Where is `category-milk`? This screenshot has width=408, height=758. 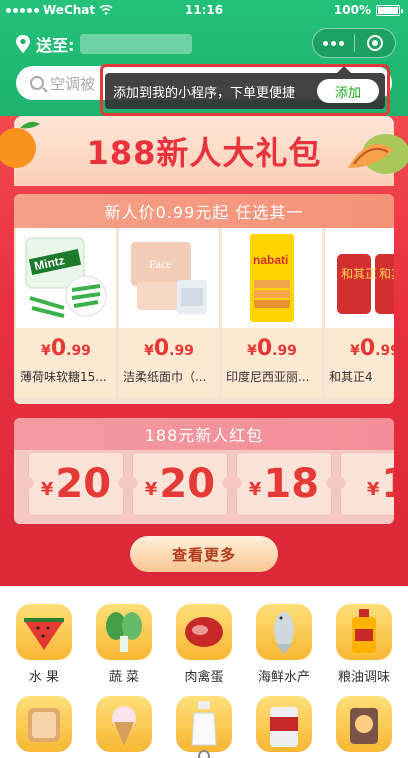 category-milk is located at coordinates (204, 727).